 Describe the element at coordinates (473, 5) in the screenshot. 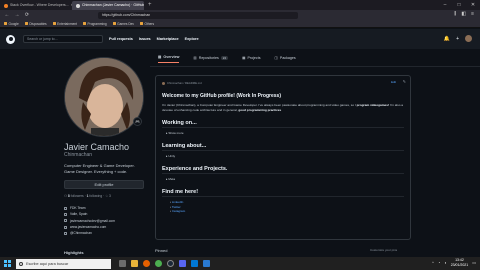

I see `close-window-button: ✕` at that location.